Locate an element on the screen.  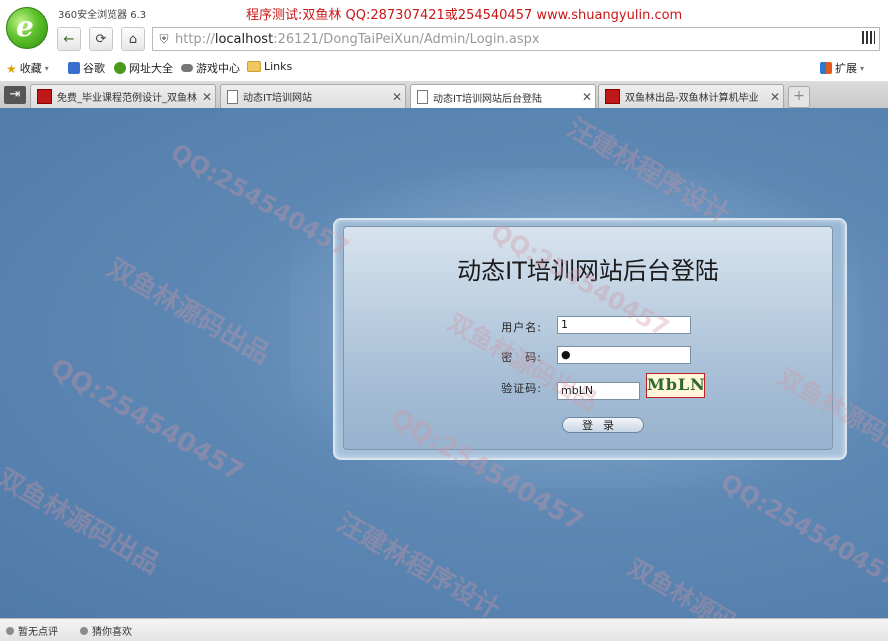
refresh-icon: ⟳ is located at coordinates (101, 39).